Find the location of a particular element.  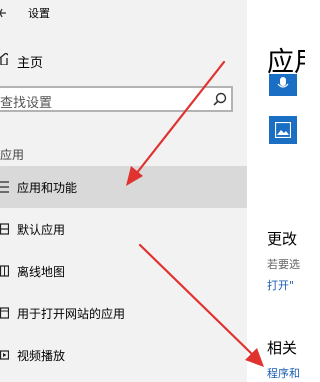

sidebar-item-label: 应用和功能 is located at coordinates (47, 188).